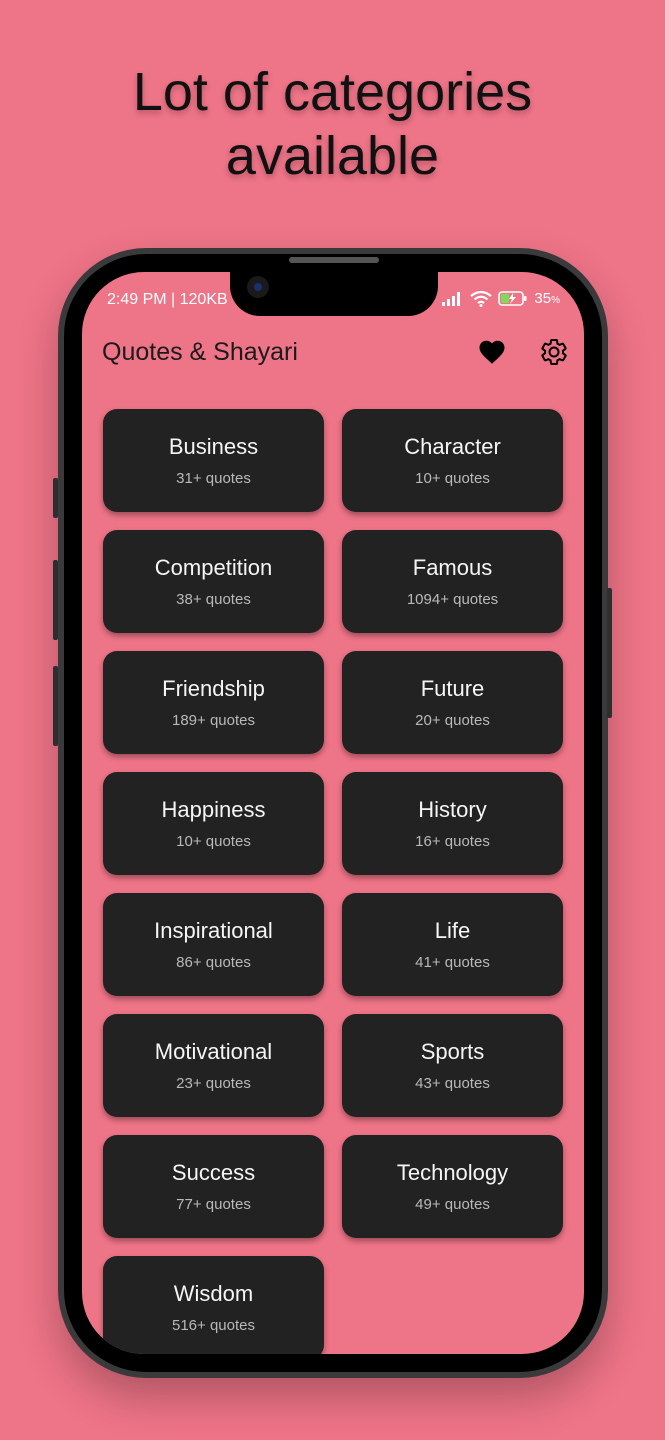 The image size is (665, 1440). I want to click on category-count: 20+ quotes, so click(452, 720).